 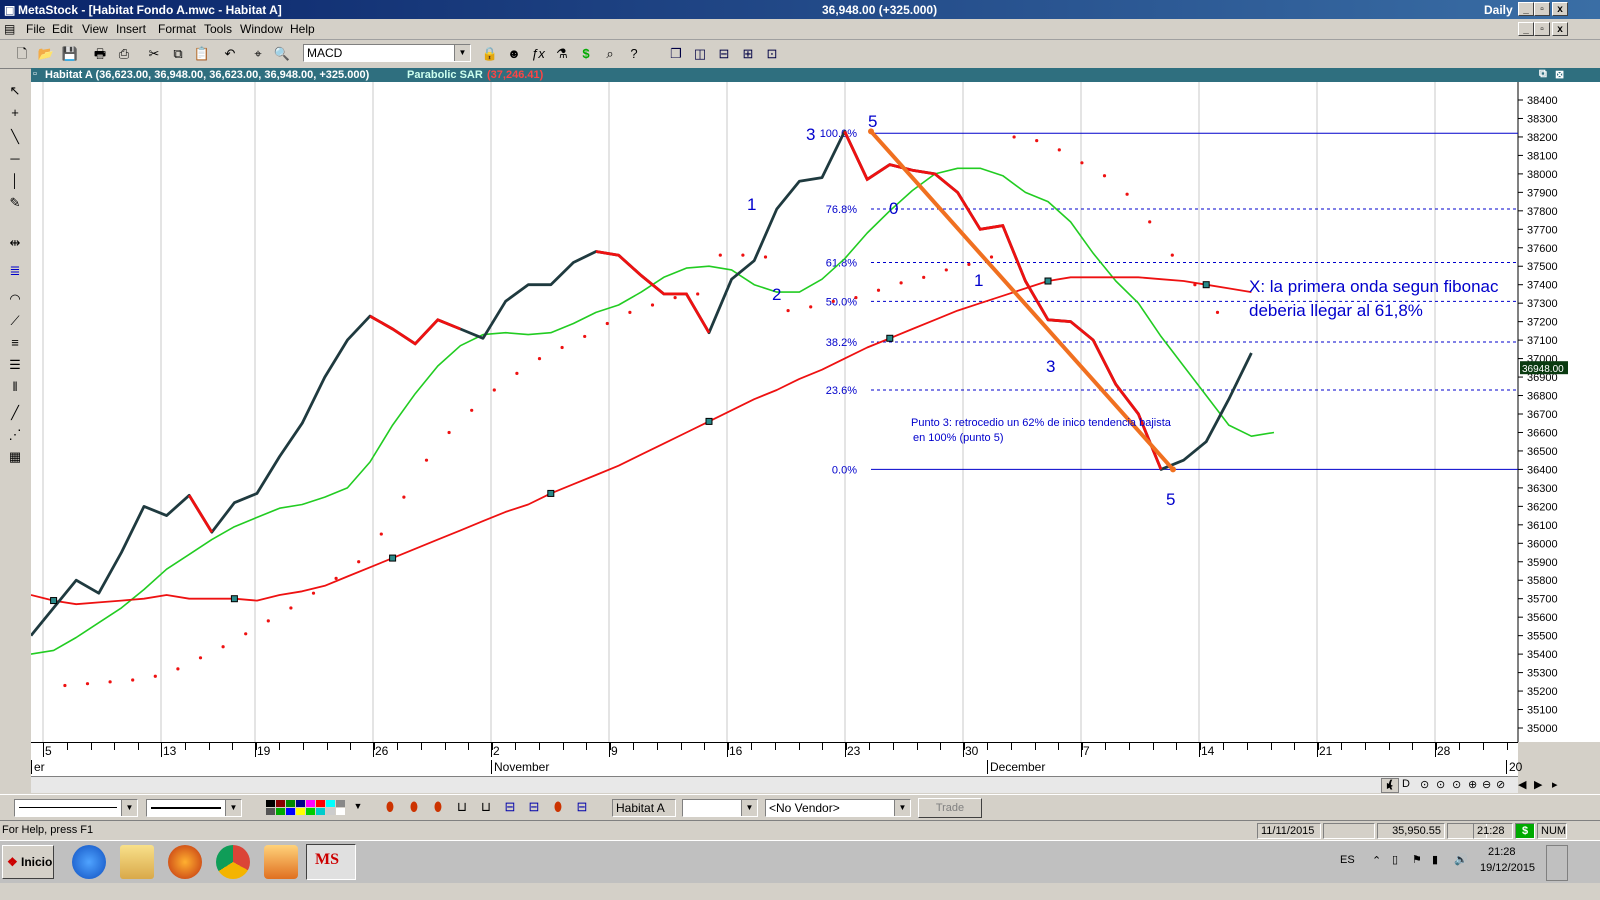 I want to click on account-select: ▼, so click(x=720, y=808).